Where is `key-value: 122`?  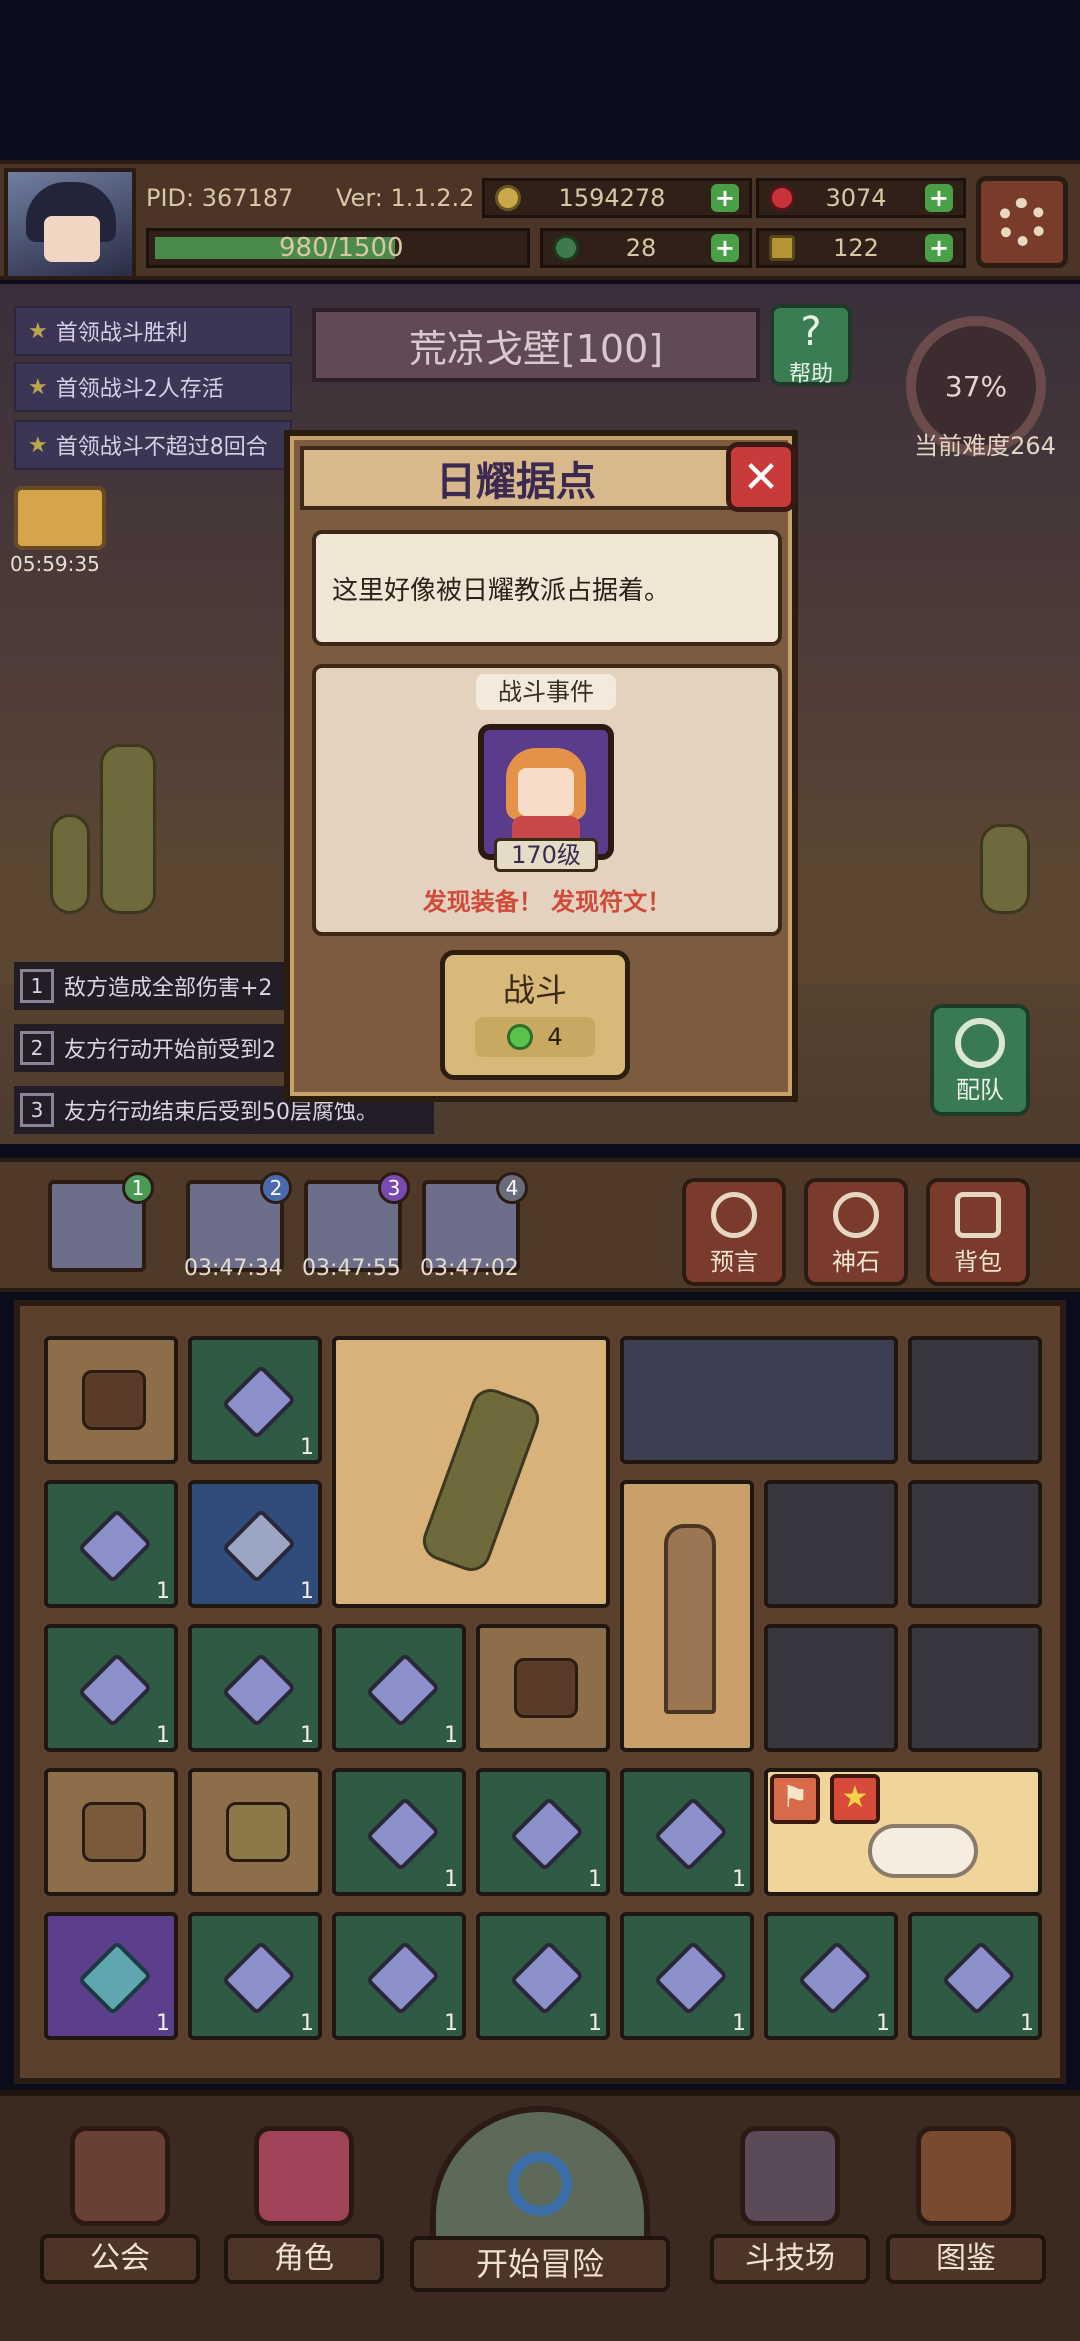
key-value: 122 is located at coordinates (856, 248).